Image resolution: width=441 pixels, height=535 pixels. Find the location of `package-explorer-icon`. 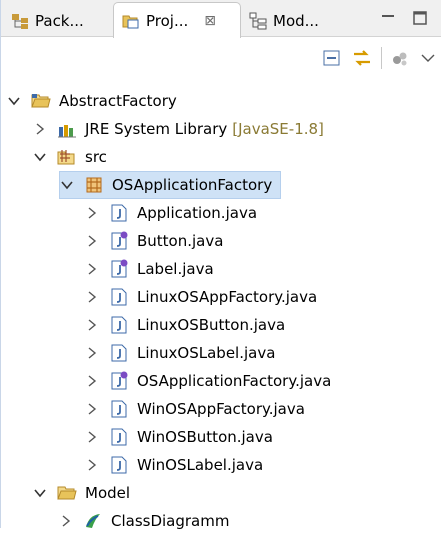

package-explorer-icon is located at coordinates (20, 21).